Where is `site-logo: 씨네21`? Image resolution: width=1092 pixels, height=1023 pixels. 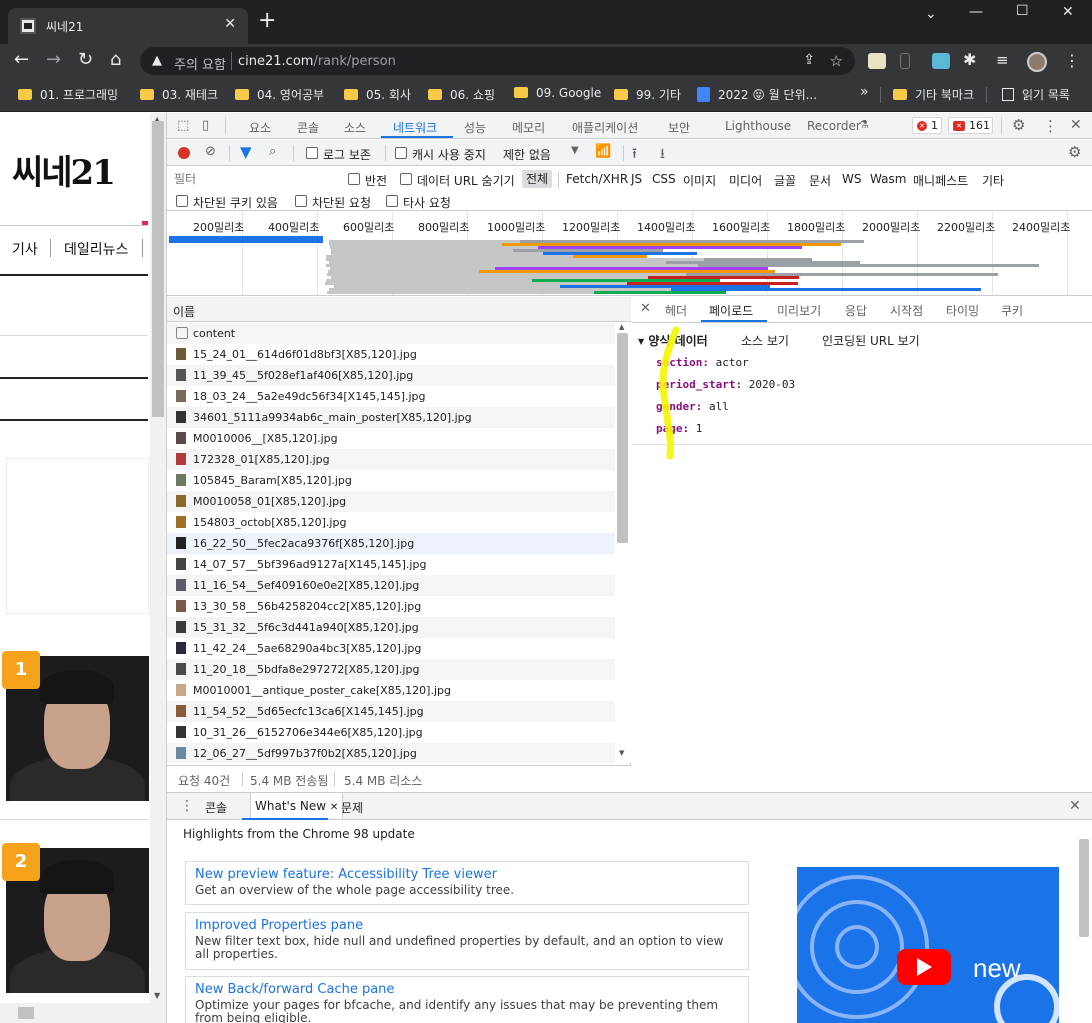 site-logo: 씨네21 is located at coordinates (64, 169).